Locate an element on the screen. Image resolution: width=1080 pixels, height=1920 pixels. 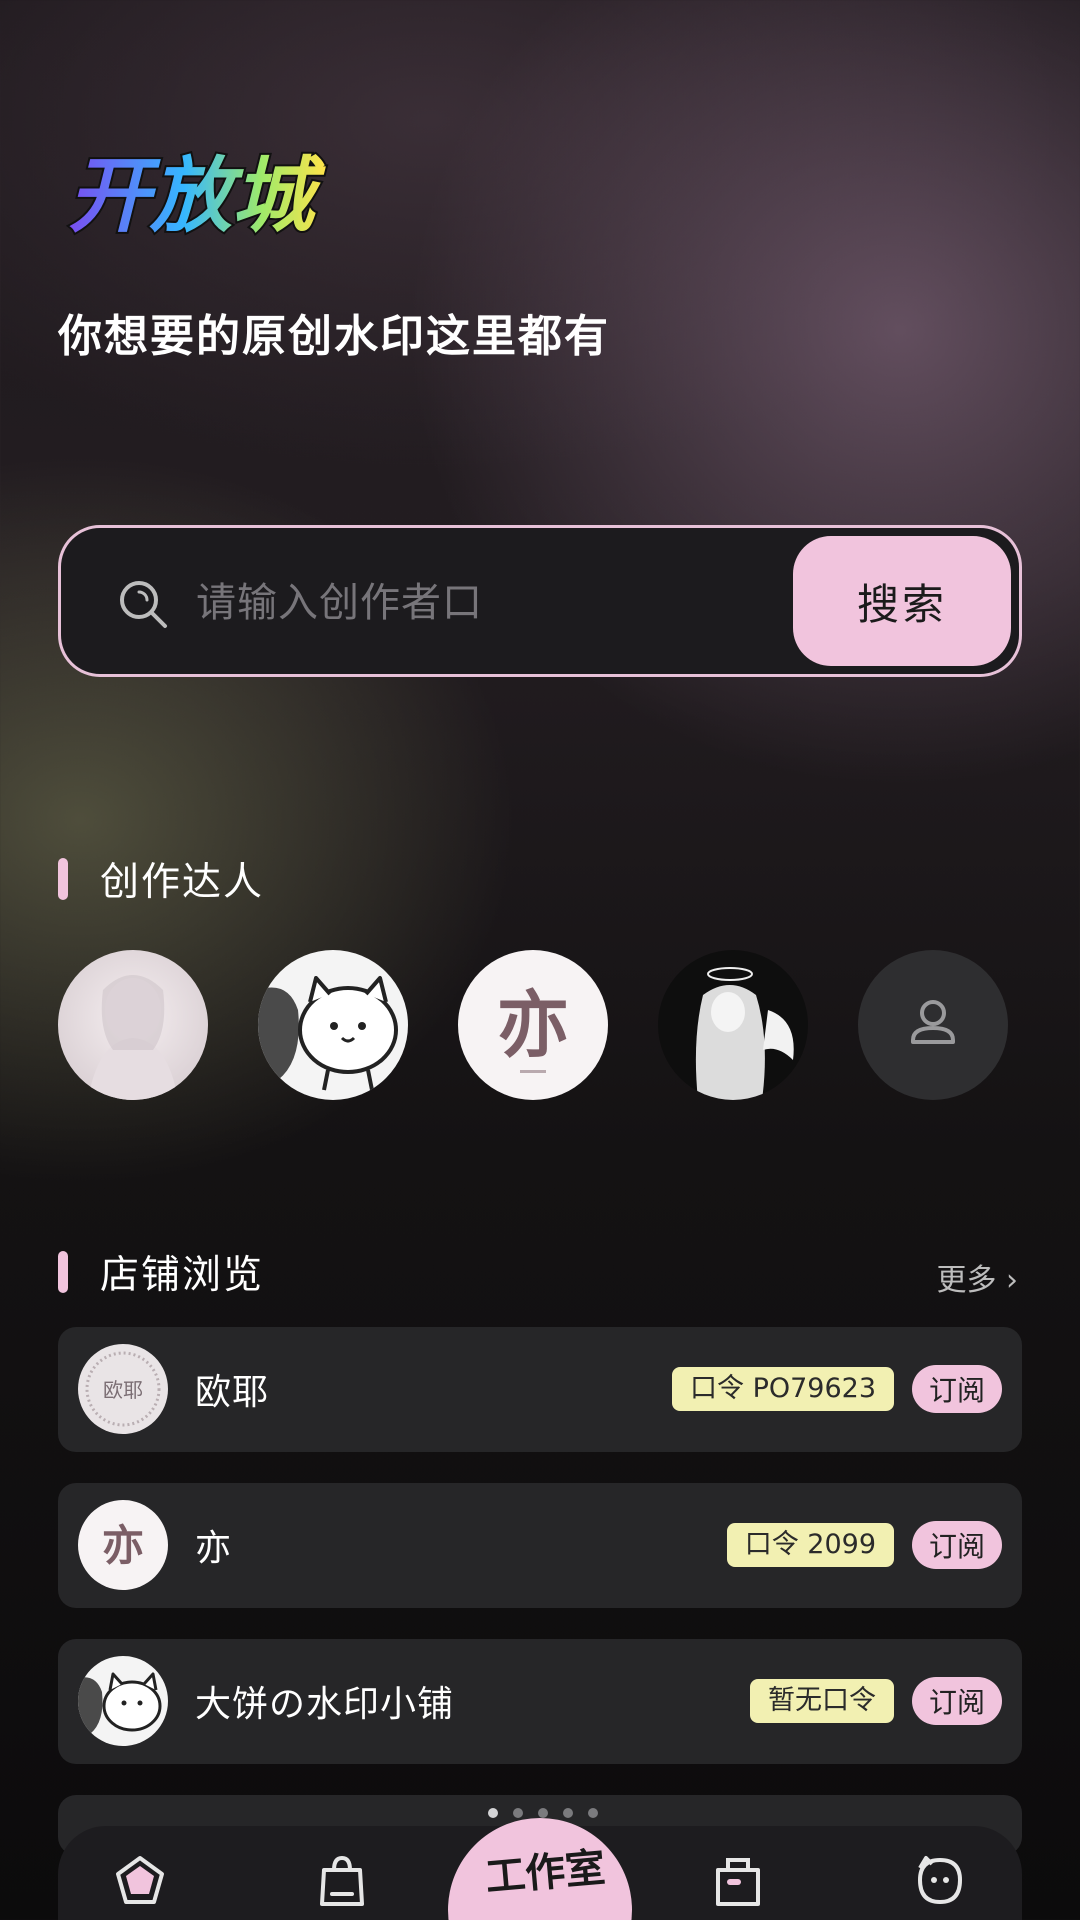
shop-card: 大饼の水印小铺 暂无口令 订阅 is located at coordinates (540, 1701).